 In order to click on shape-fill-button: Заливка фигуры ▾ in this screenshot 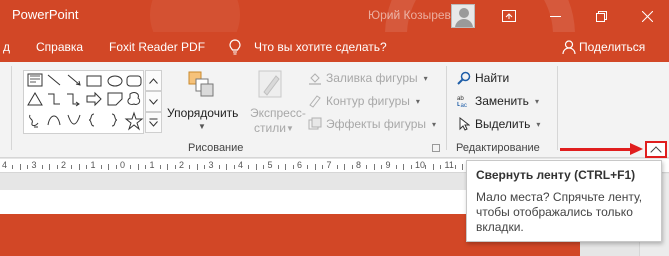, I will do `click(368, 78)`.